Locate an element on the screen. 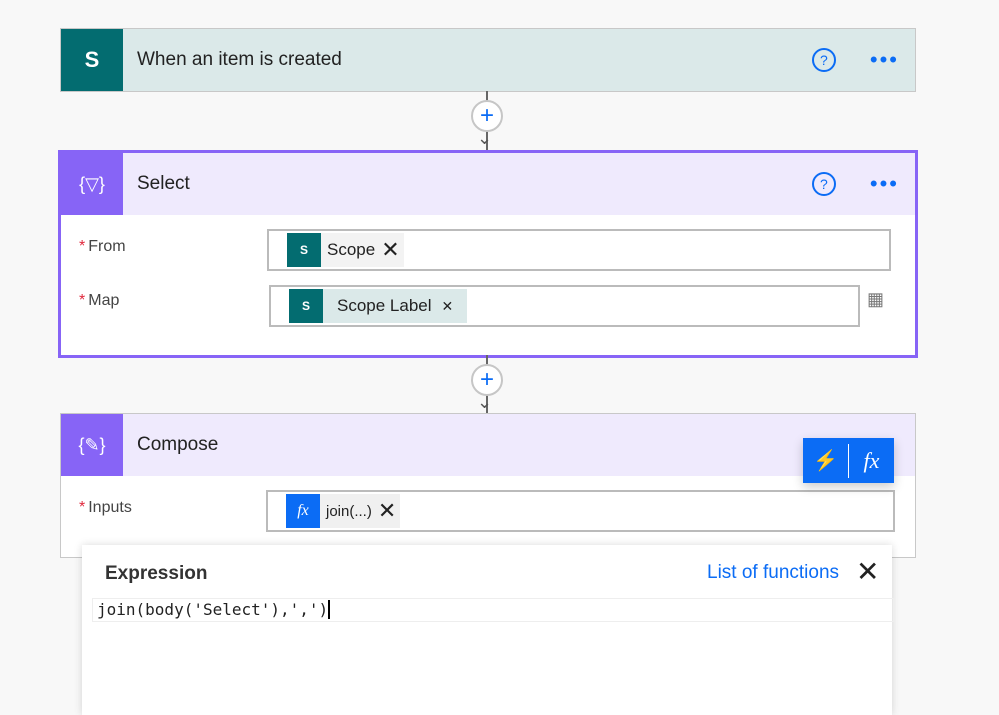  from-token: Scope is located at coordinates (351, 249).